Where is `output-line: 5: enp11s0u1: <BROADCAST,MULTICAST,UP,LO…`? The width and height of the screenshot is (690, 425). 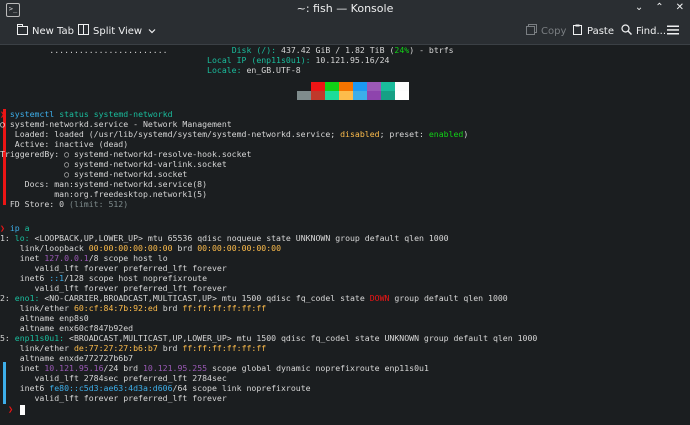 output-line: 5: enp11s0u1: <BROADCAST,MULTICAST,UP,LO… is located at coordinates (269, 338).